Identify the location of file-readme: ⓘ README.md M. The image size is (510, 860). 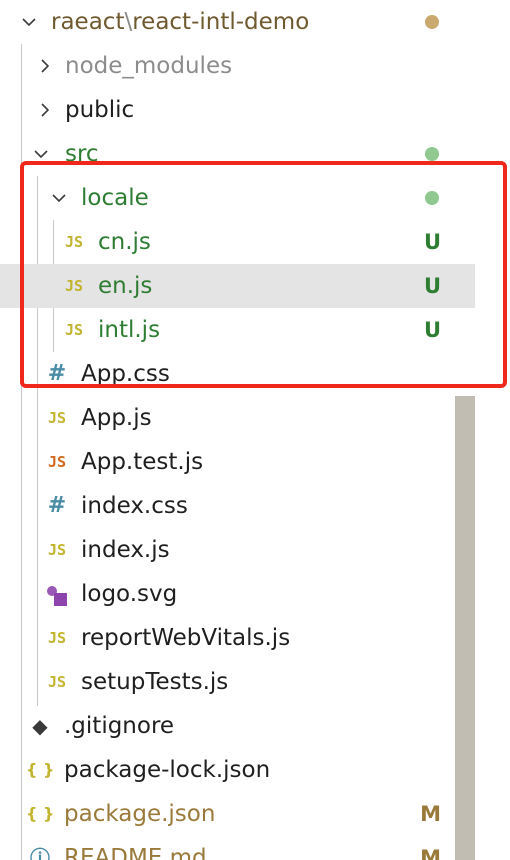
(237, 848).